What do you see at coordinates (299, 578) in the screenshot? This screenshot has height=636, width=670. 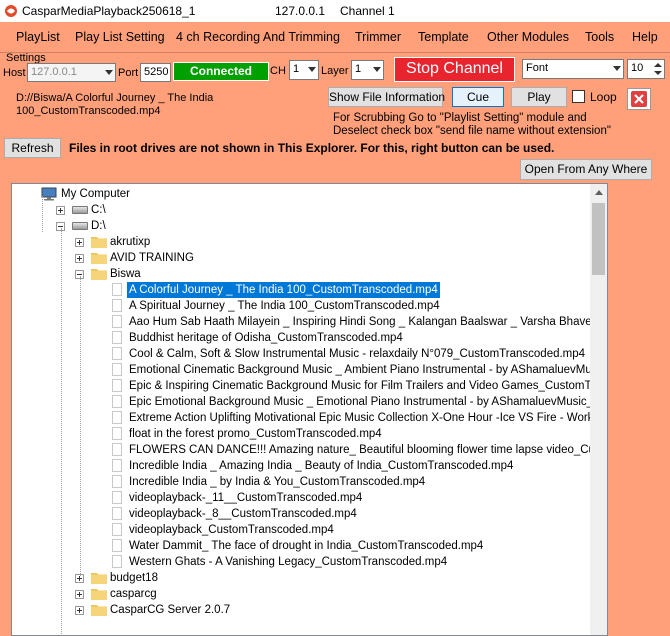 I see `tree-item-folder: budget18` at bounding box center [299, 578].